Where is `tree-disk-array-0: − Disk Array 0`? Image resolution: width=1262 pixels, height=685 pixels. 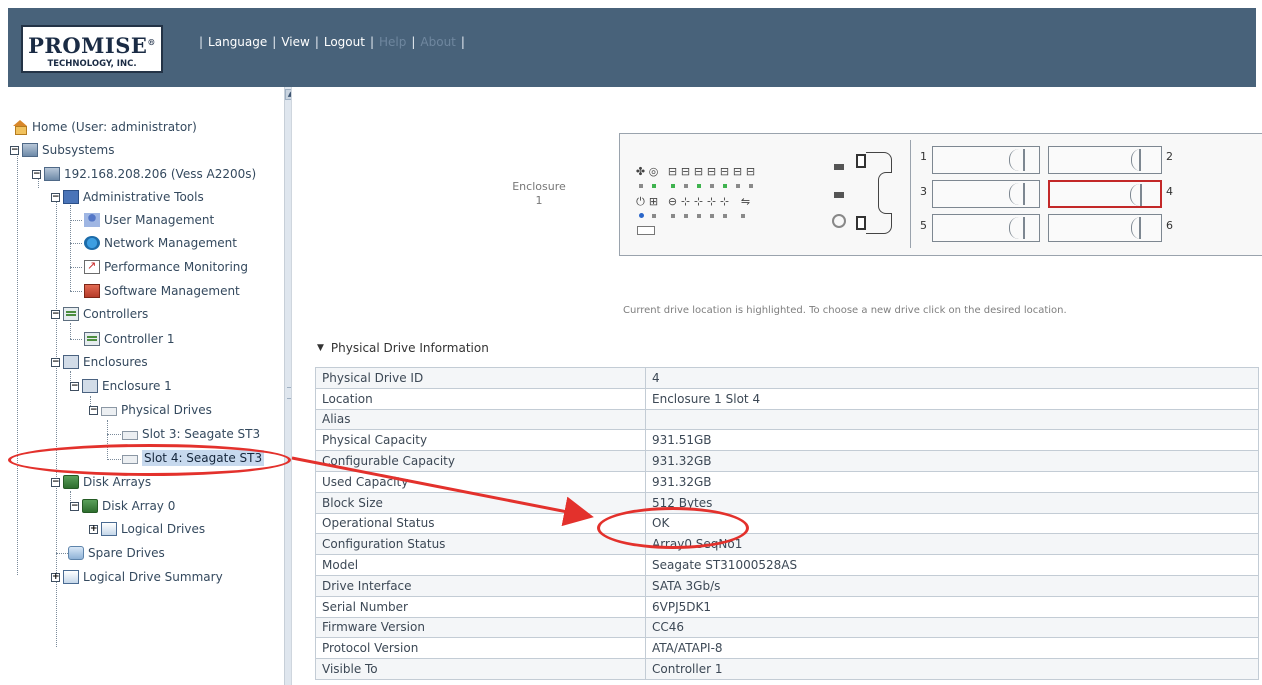 tree-disk-array-0: − Disk Array 0 is located at coordinates (122, 506).